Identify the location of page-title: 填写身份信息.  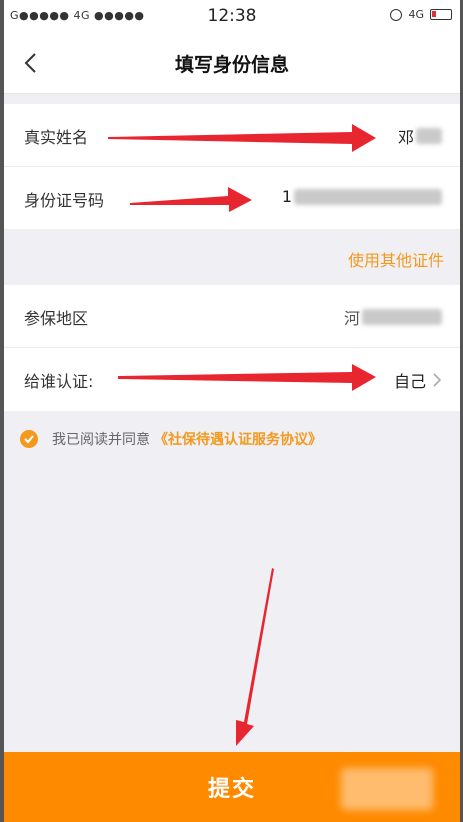
(231, 65).